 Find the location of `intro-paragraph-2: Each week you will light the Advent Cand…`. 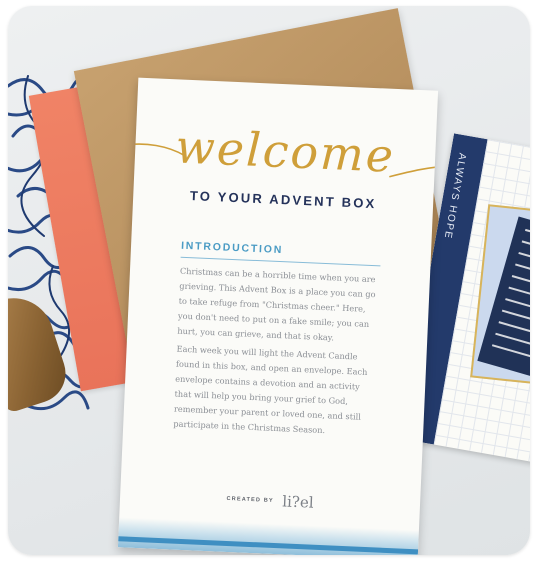

intro-paragraph-2: Each week you will light the Advent Cand… is located at coordinates (270, 389).